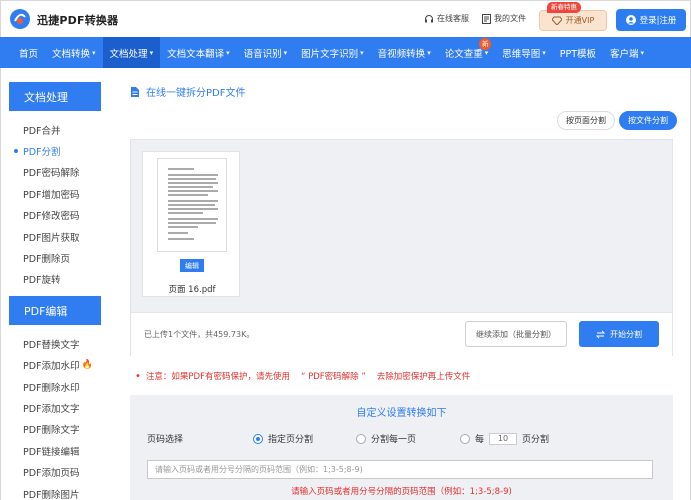 Image resolution: width=691 pixels, height=500 pixels. I want to click on sidebar-item-label: PDF分割, so click(42, 153).